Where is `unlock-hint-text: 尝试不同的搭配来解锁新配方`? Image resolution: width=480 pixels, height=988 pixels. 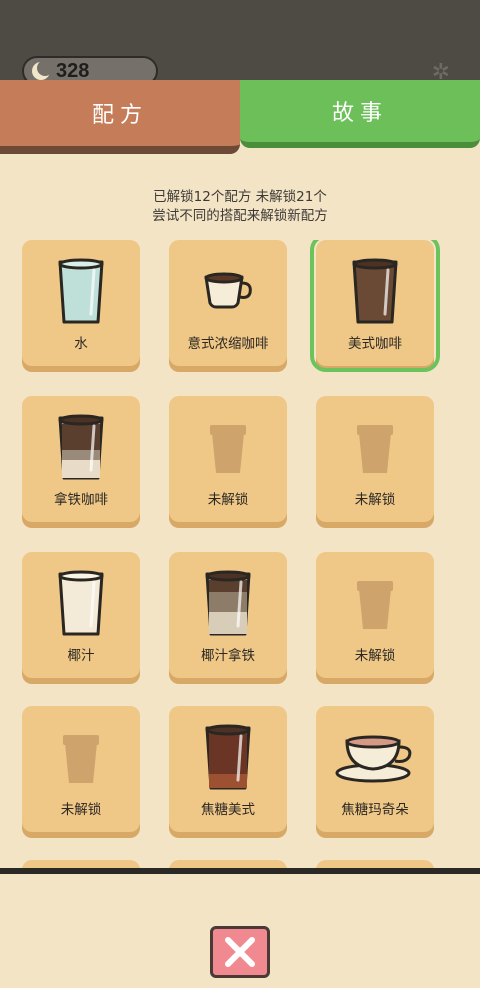
unlock-hint-text: 尝试不同的搭配来解锁新配方 is located at coordinates (240, 216).